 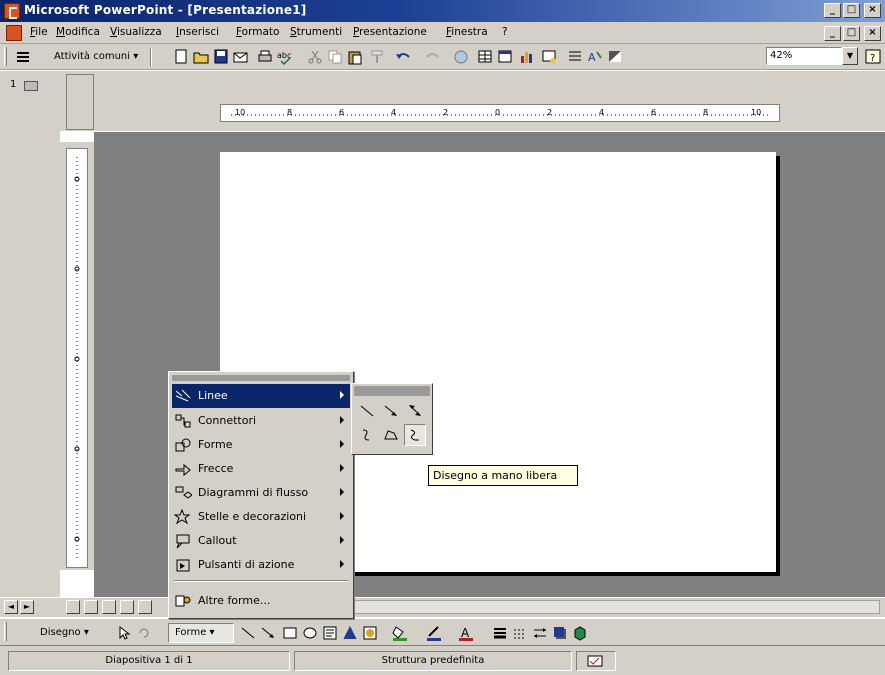 What do you see at coordinates (183, 445) in the screenshot?
I see `shapes-icon` at bounding box center [183, 445].